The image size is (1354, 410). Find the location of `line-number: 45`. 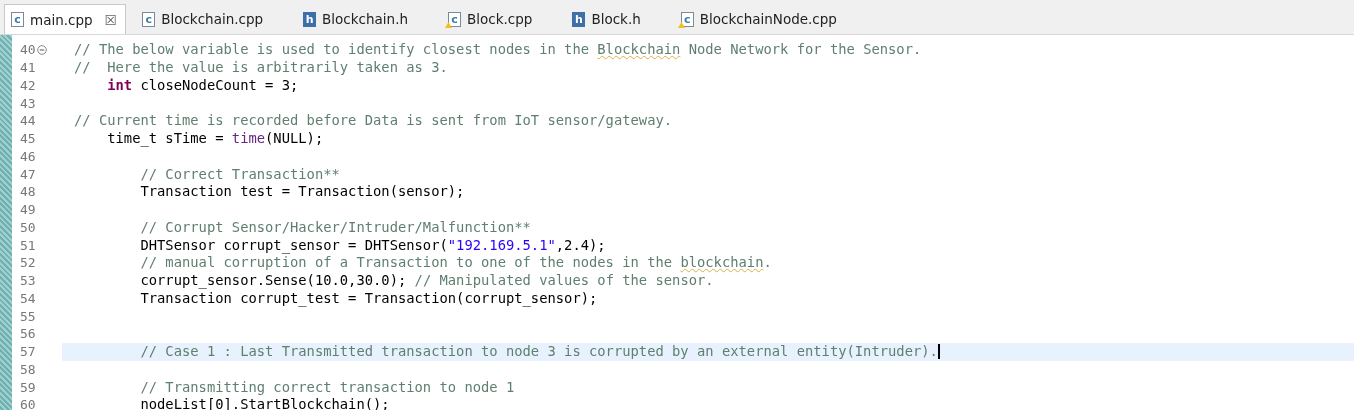

line-number: 45 is located at coordinates (28, 139).